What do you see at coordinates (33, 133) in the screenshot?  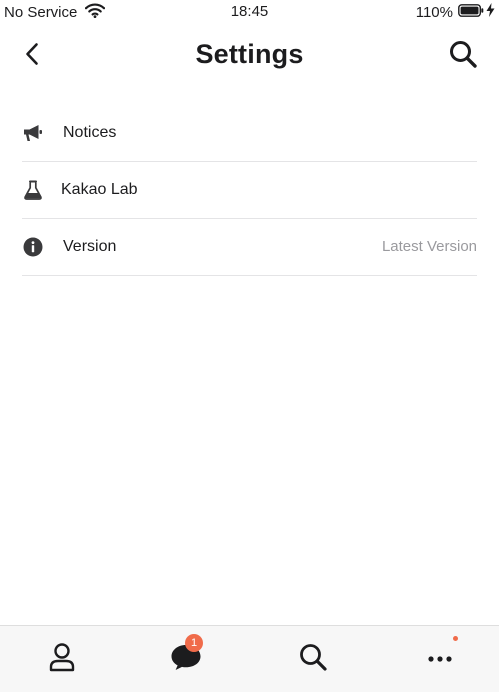 I see `megaphone-icon` at bounding box center [33, 133].